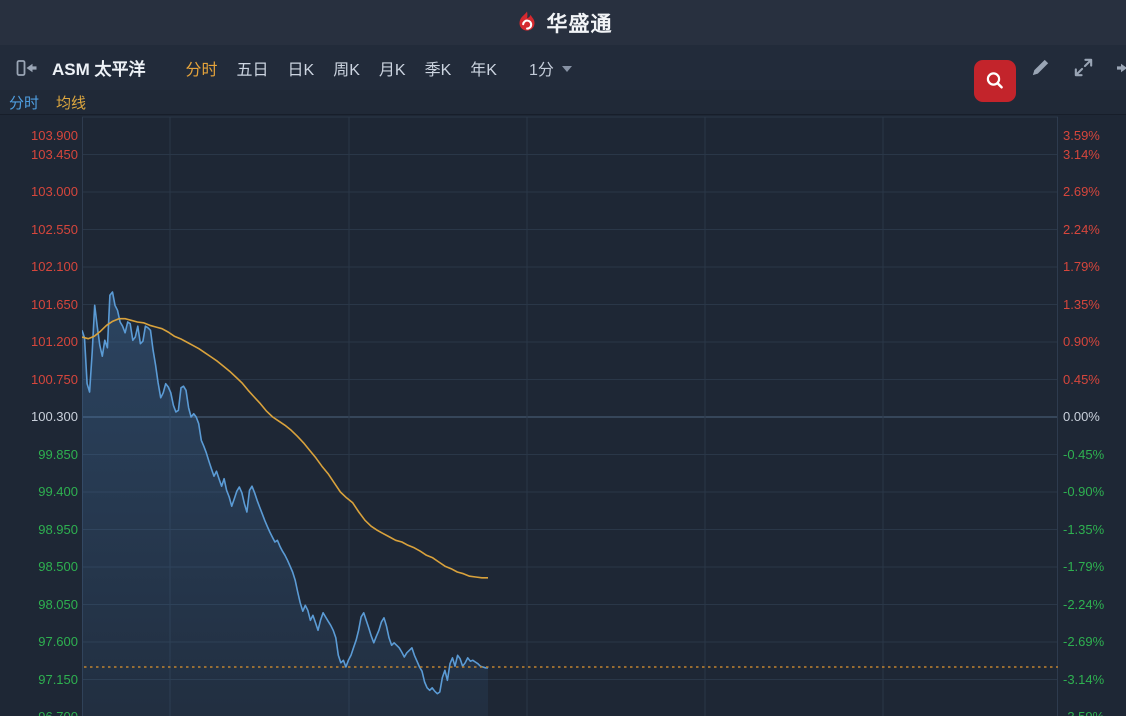 The image size is (1126, 716). Describe the element at coordinates (1081, 416) in the screenshot. I see `percent-axis-label: 0.00%` at that location.